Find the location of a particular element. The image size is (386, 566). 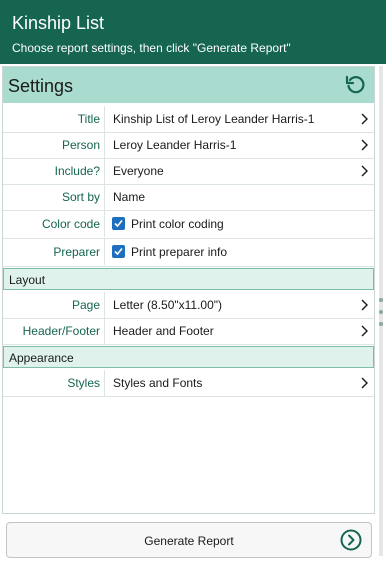

setting-value-field: Styles and Fonts is located at coordinates (239, 383).